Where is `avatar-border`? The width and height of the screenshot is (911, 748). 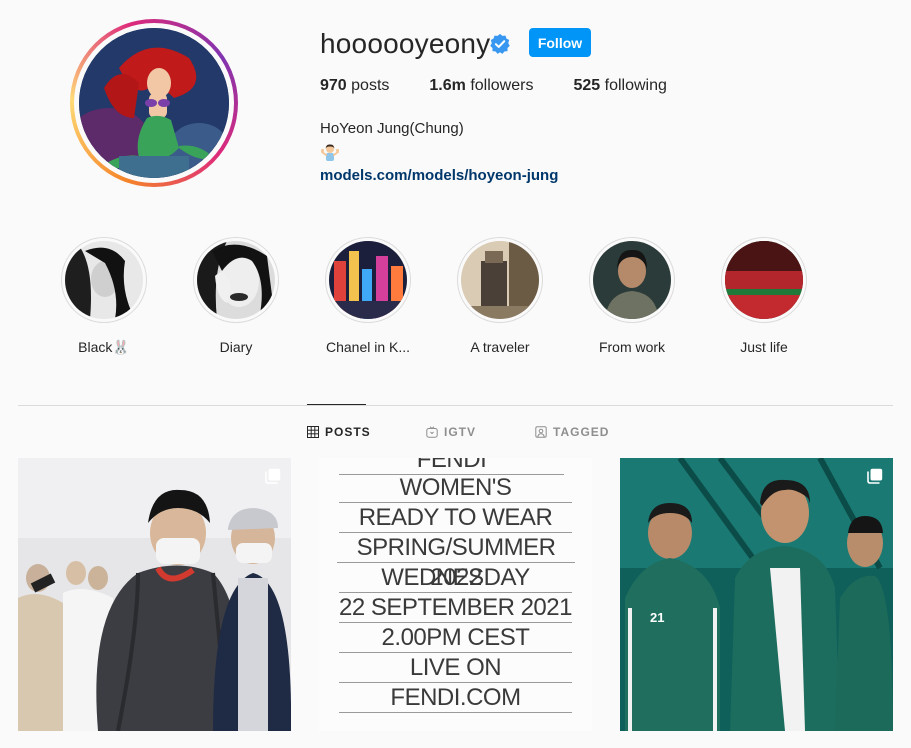 avatar-border is located at coordinates (154, 103).